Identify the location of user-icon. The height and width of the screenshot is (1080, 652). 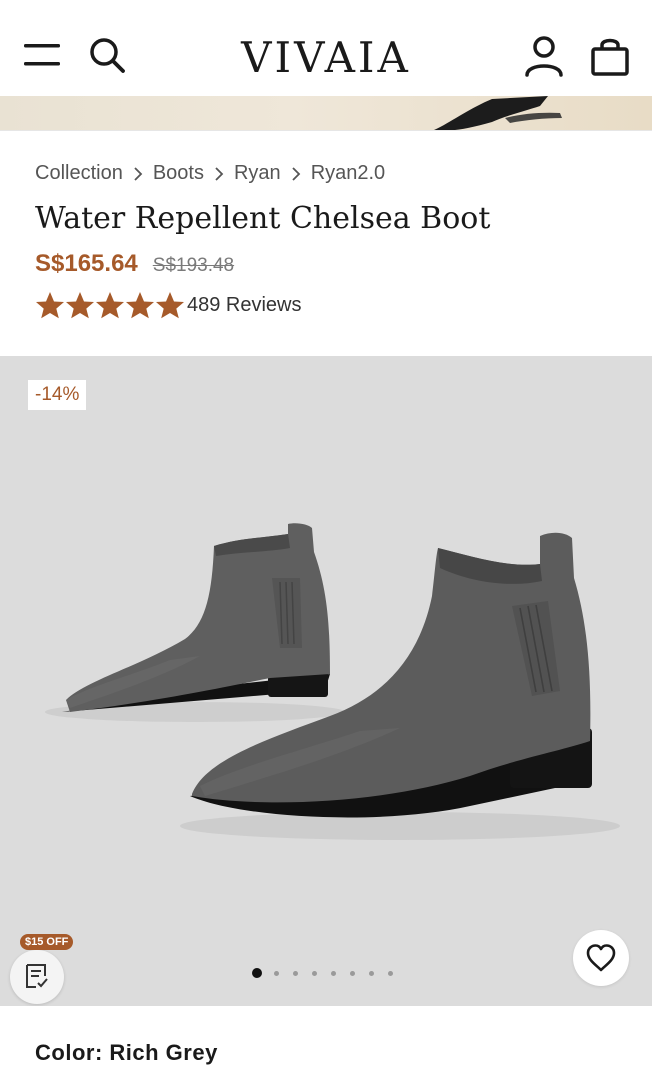
(544, 56).